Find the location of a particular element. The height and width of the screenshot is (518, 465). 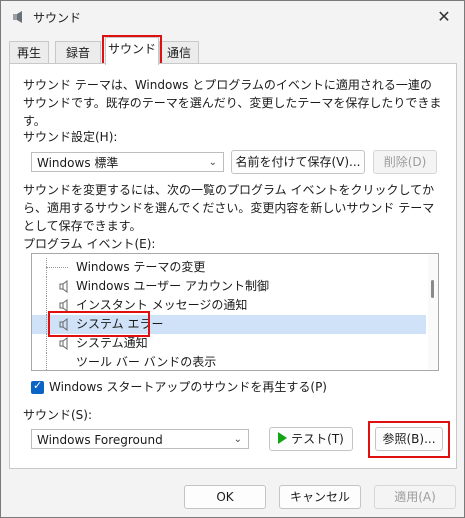

list-item: Windows ユーザー アカウント制御 is located at coordinates (229, 286).